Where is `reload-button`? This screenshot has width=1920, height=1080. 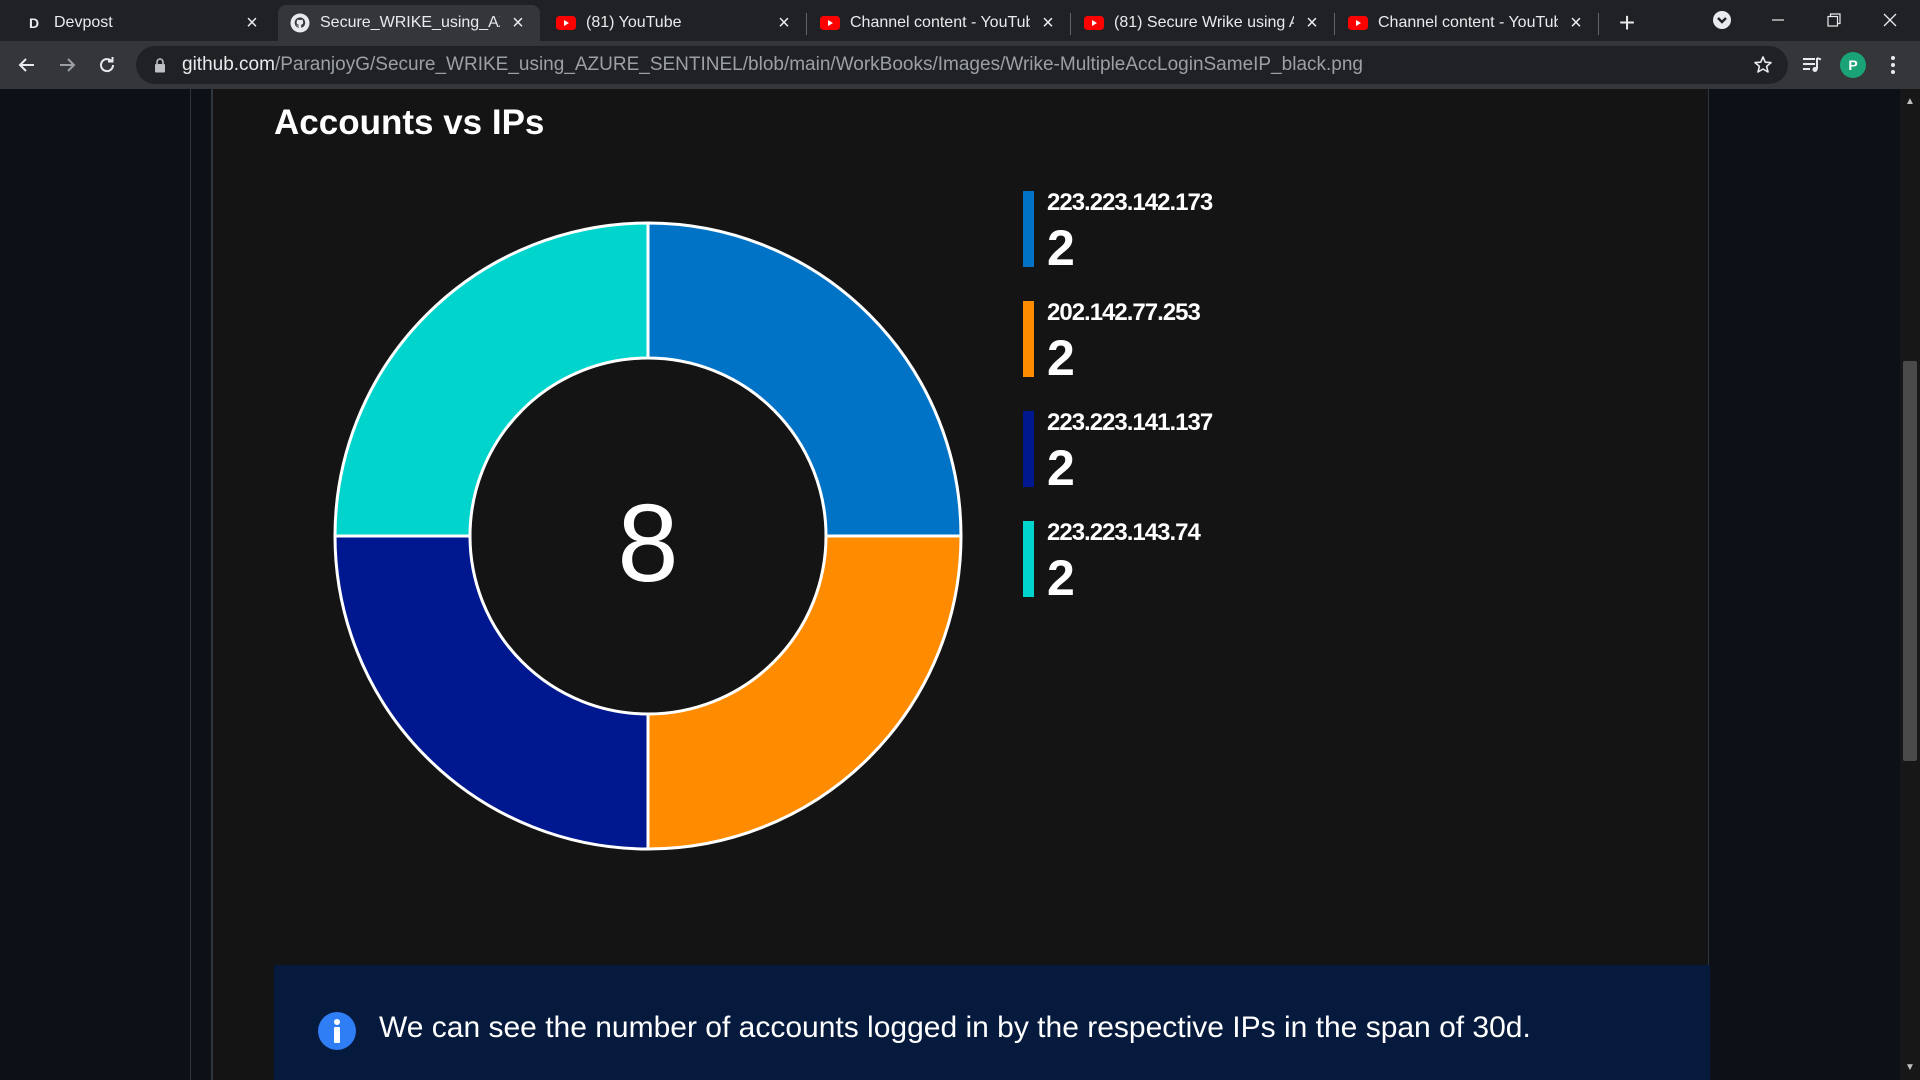
reload-button is located at coordinates (107, 65).